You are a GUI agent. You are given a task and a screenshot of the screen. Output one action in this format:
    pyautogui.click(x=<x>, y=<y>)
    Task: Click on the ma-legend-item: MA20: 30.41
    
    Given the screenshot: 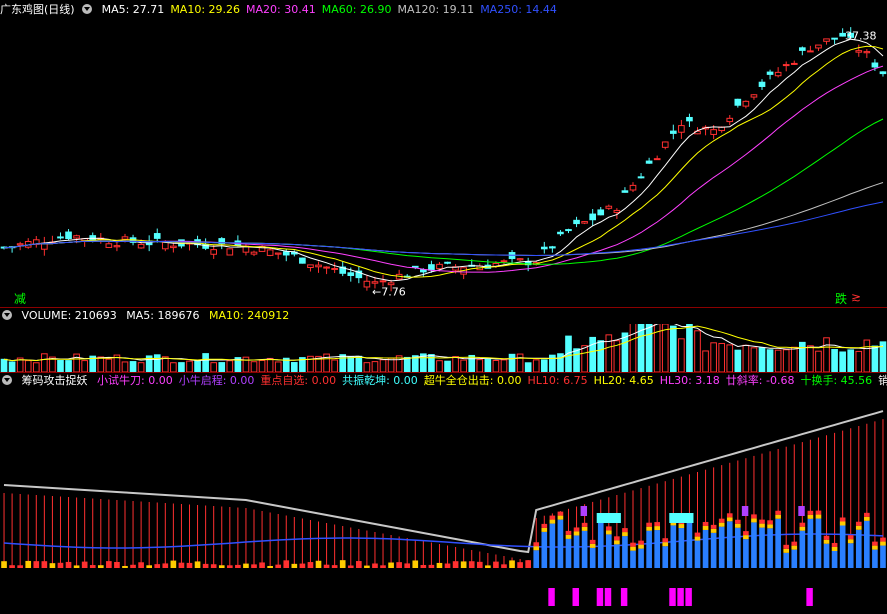 What is the action you would take?
    pyautogui.click(x=281, y=9)
    